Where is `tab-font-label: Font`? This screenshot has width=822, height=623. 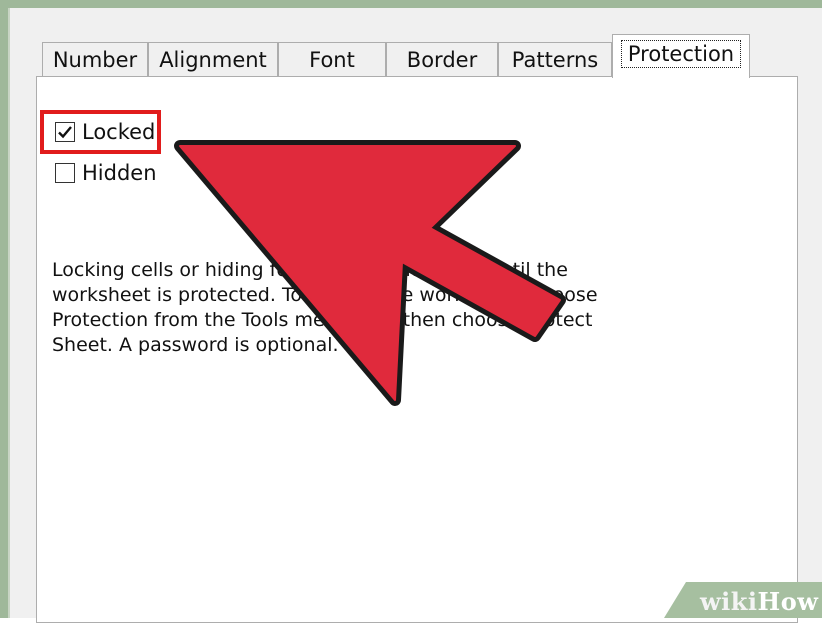 tab-font-label: Font is located at coordinates (332, 60).